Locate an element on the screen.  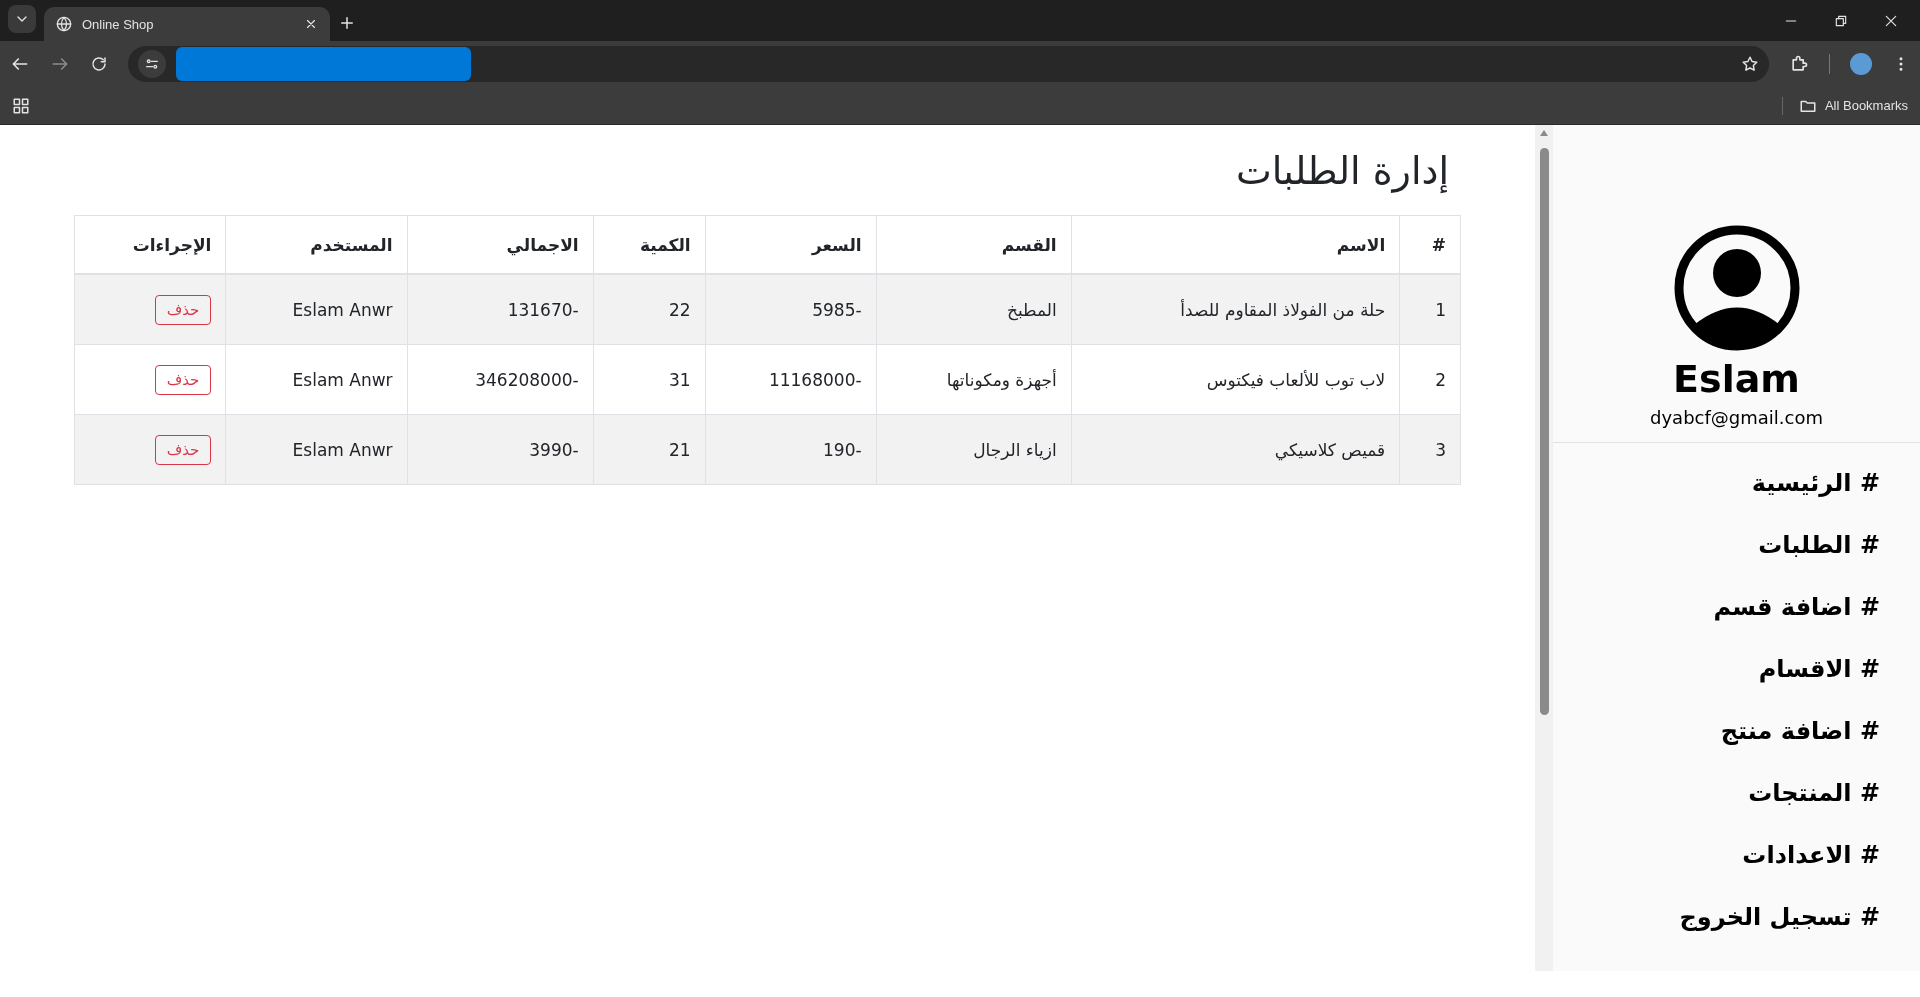
table-cell: حلة من الفولاذ المقاوم للصدأ is located at coordinates (1235, 309).